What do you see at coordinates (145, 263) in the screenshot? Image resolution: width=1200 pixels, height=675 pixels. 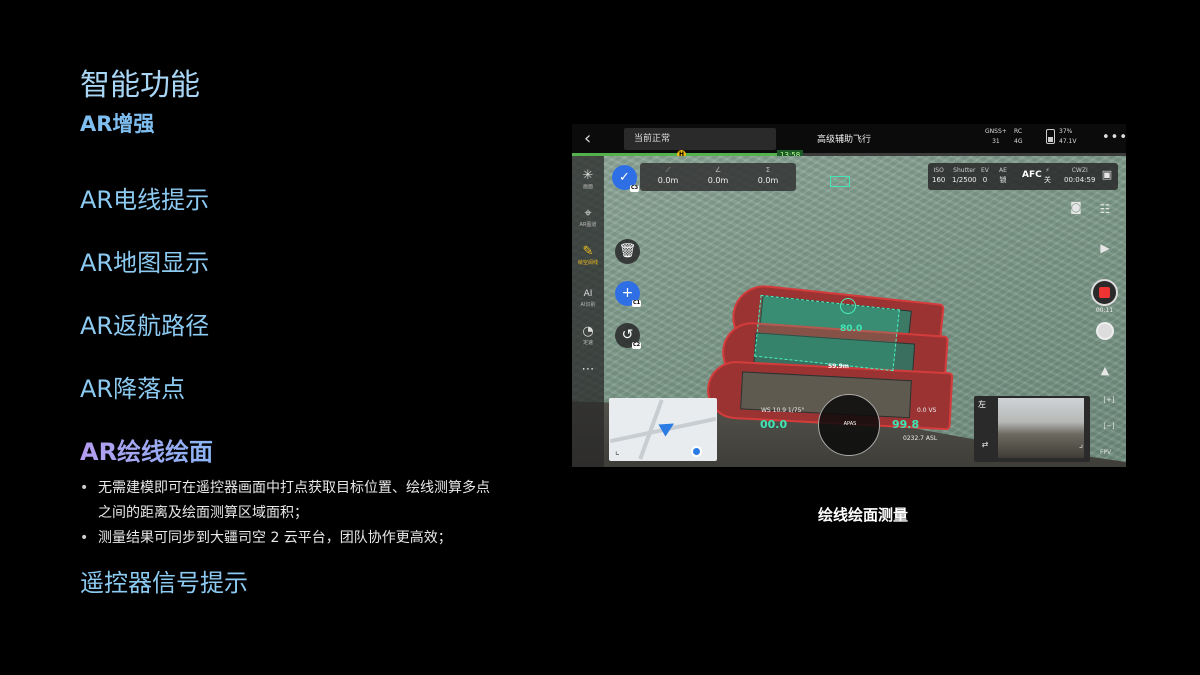 I see `feature-ar-map: AR地图显示` at bounding box center [145, 263].